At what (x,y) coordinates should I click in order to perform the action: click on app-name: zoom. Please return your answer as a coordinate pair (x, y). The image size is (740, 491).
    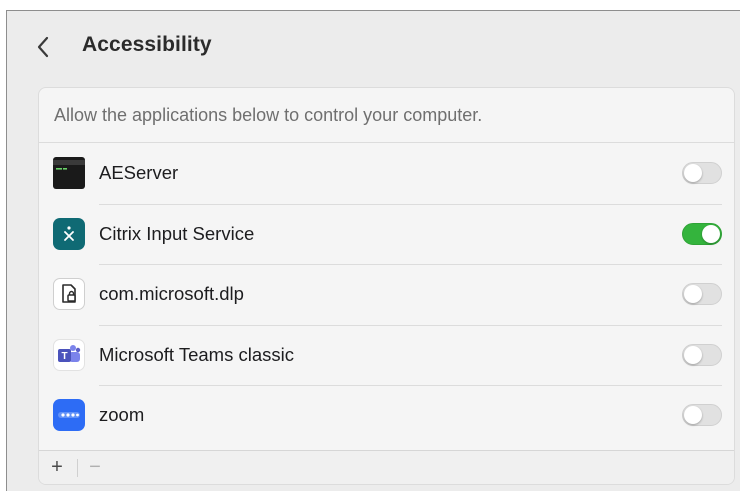
    Looking at the image, I should click on (122, 415).